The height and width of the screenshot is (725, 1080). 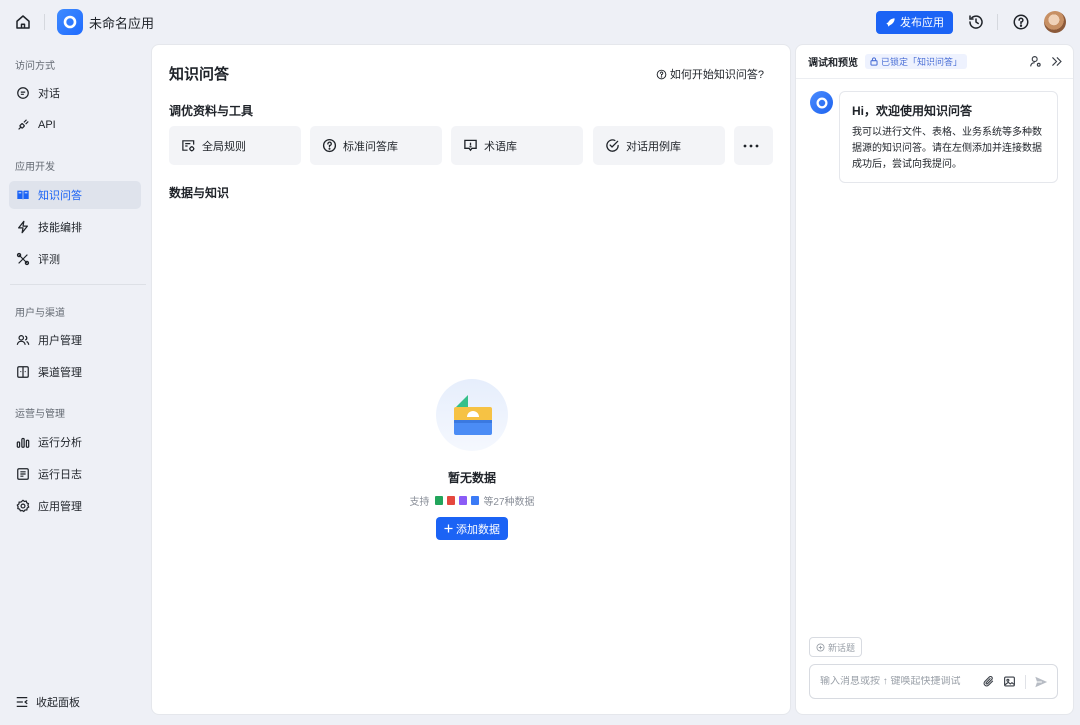 What do you see at coordinates (35, 167) in the screenshot?
I see `sidebar-section-dev: 应用开发` at bounding box center [35, 167].